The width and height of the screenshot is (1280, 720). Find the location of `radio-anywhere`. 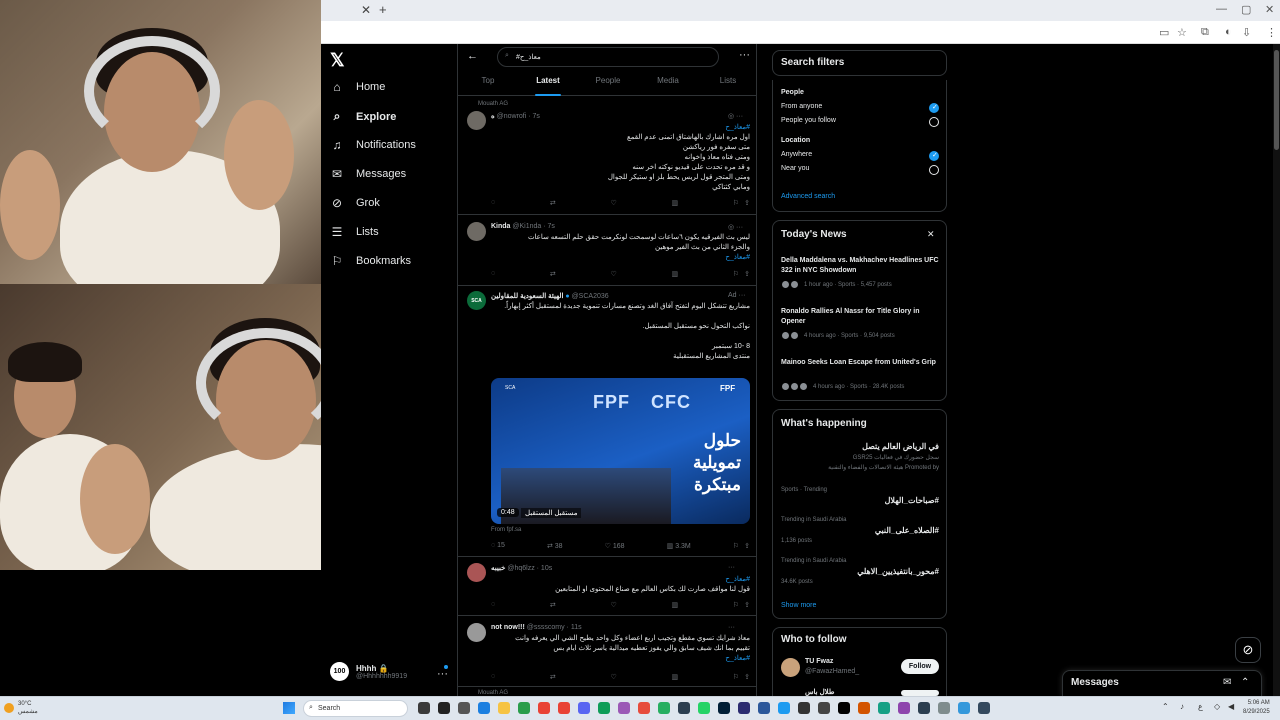

radio-anywhere is located at coordinates (934, 156).